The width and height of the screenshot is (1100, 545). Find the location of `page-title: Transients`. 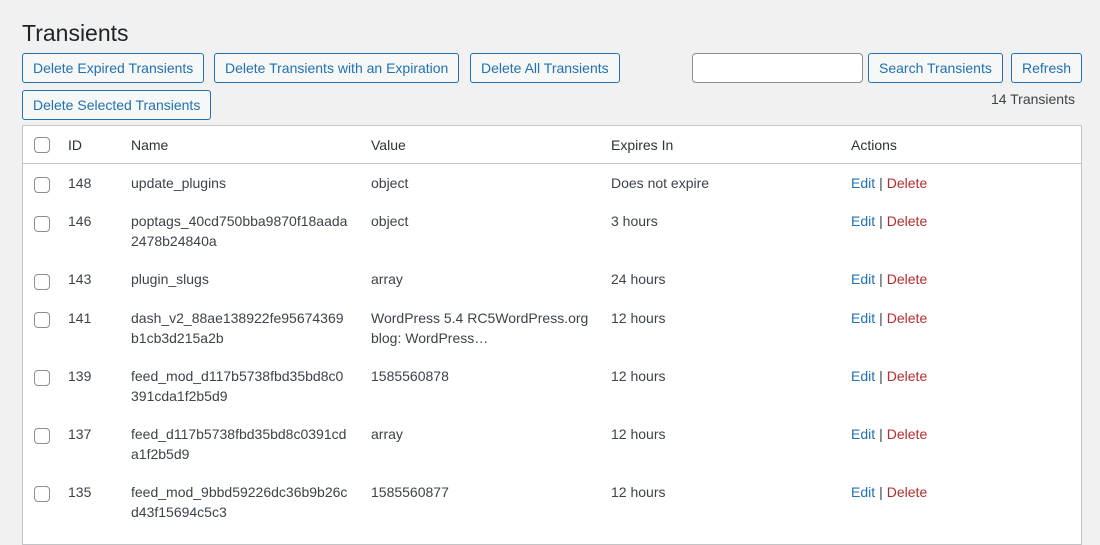

page-title: Transients is located at coordinates (75, 33).